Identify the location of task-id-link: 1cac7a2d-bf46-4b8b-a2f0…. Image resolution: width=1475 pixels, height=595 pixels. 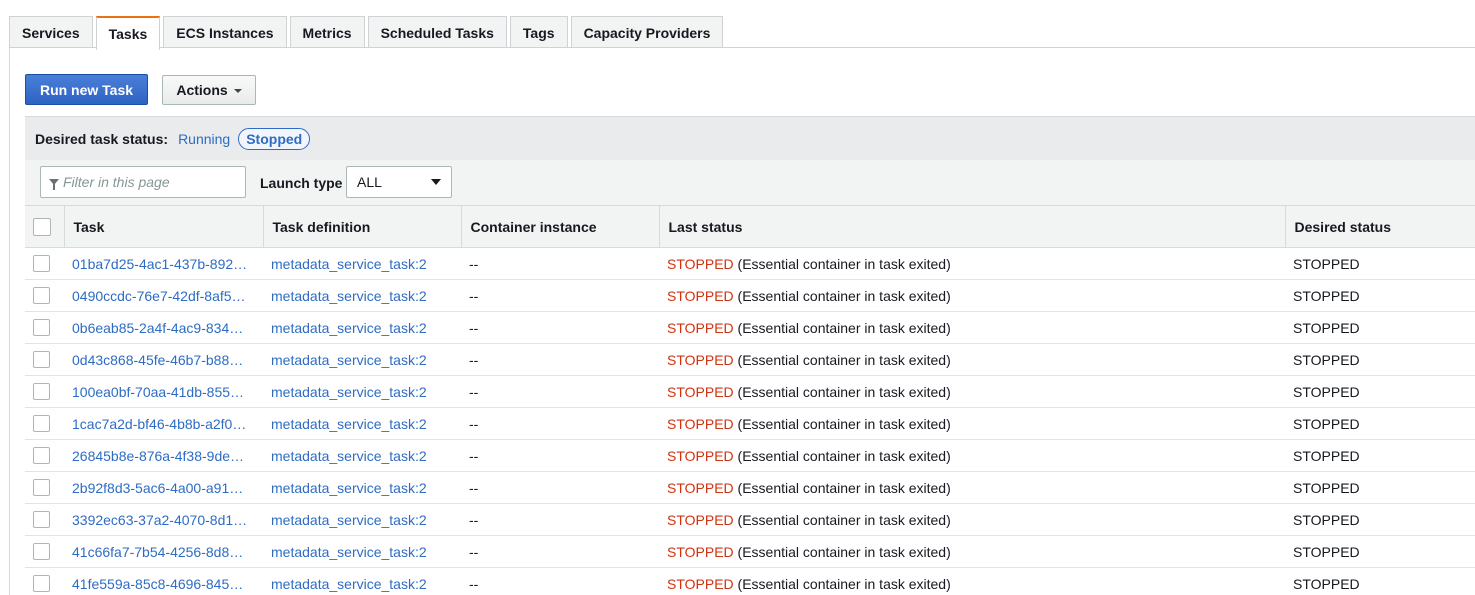
(163, 423).